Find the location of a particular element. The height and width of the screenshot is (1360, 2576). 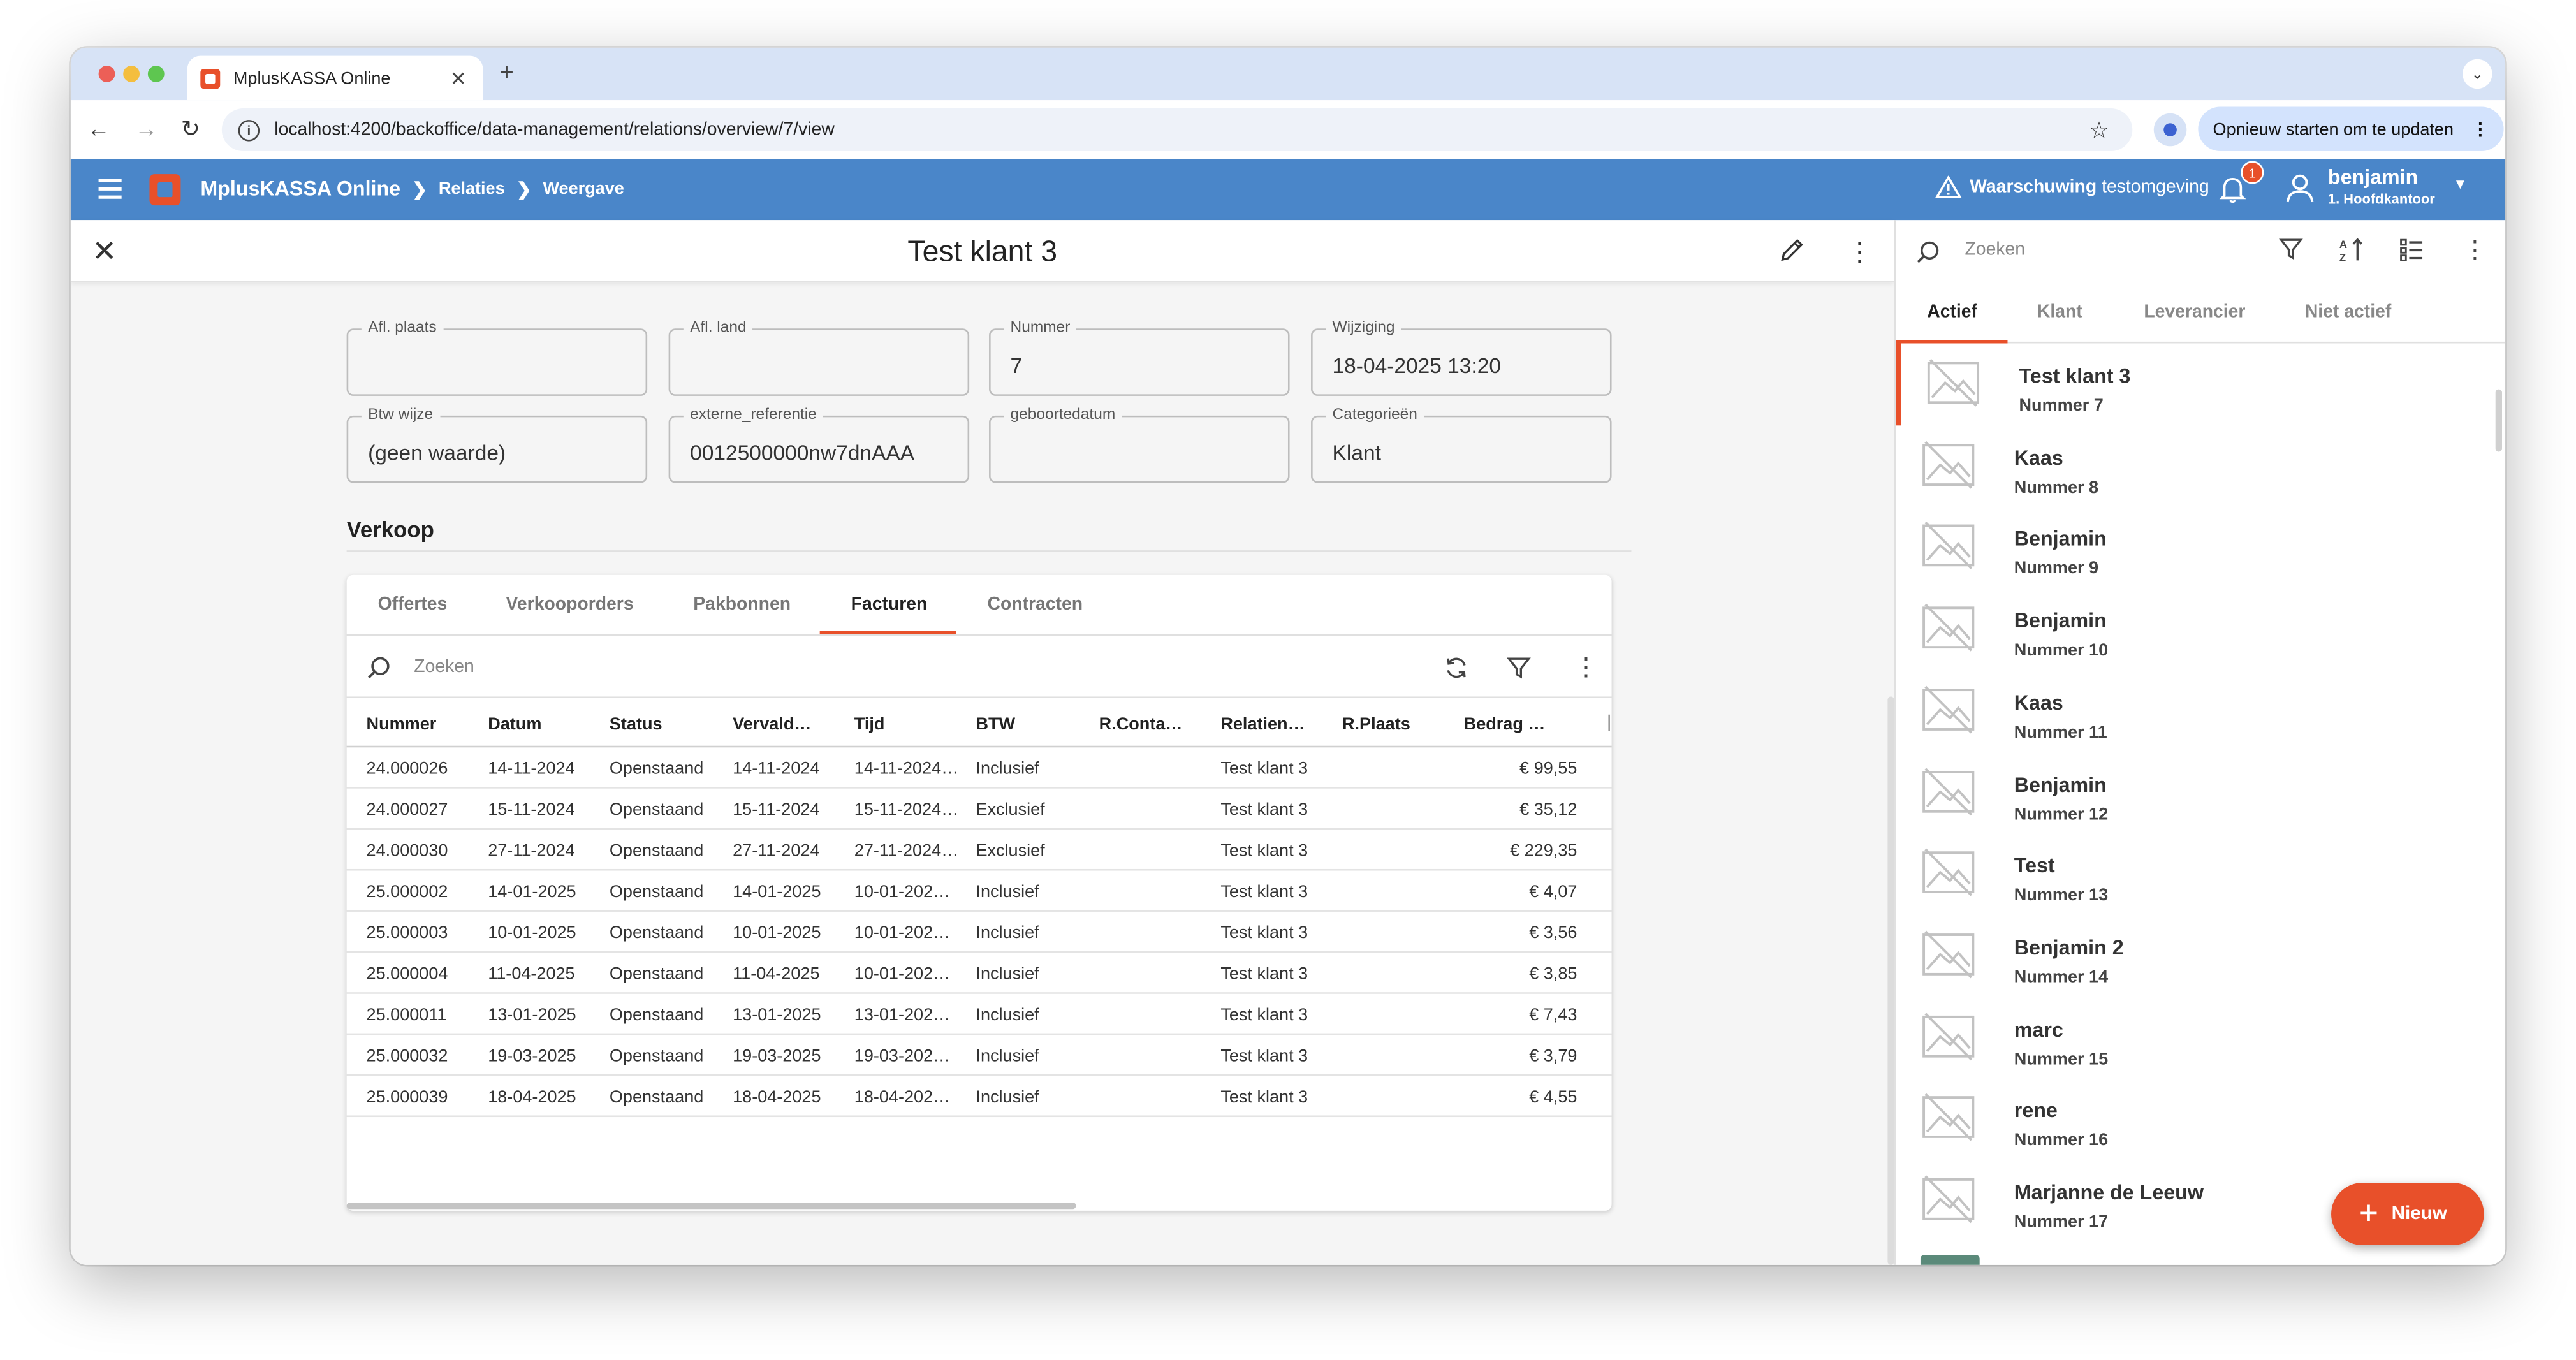

invoice-search-input: Zoeken is located at coordinates (444, 667).